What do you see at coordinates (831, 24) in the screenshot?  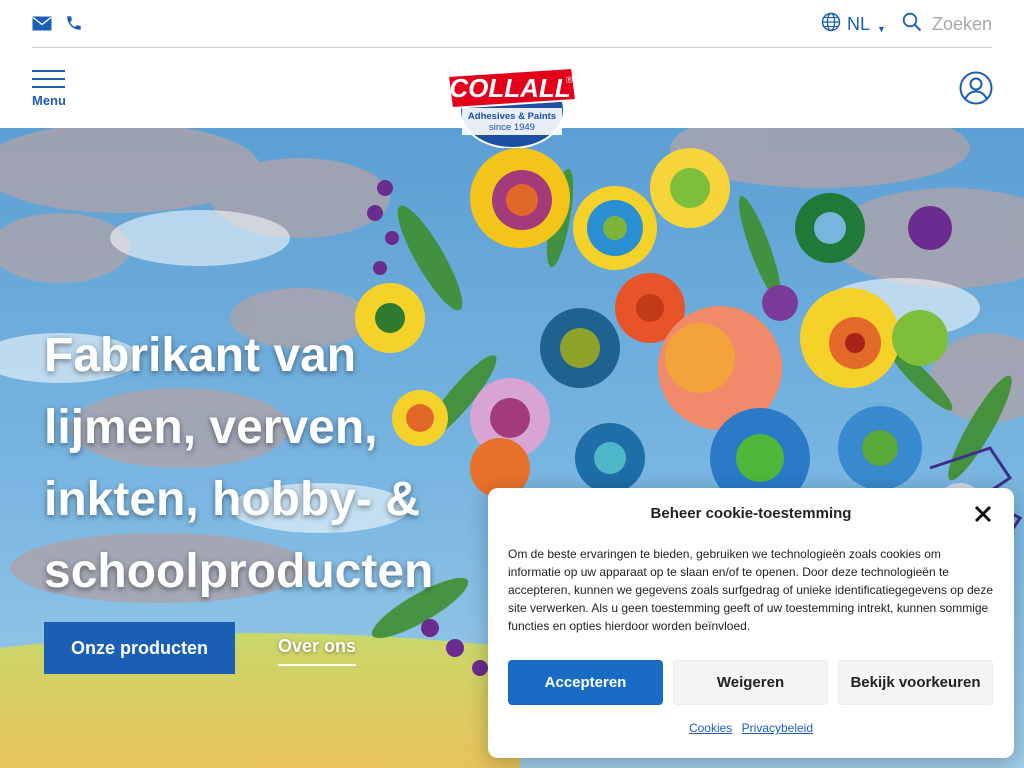 I see `globe-icon` at bounding box center [831, 24].